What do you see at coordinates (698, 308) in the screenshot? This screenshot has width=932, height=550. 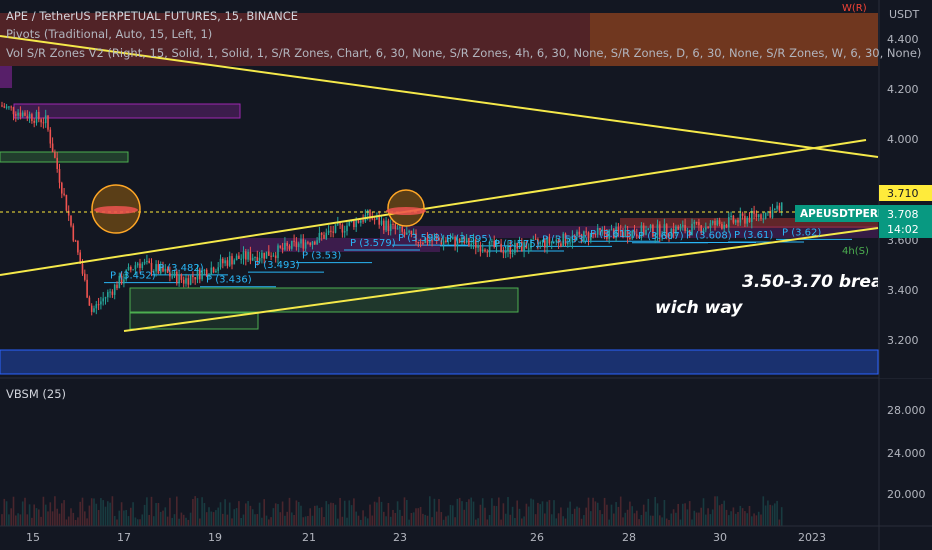 I see `direction-annotation: wich way` at bounding box center [698, 308].